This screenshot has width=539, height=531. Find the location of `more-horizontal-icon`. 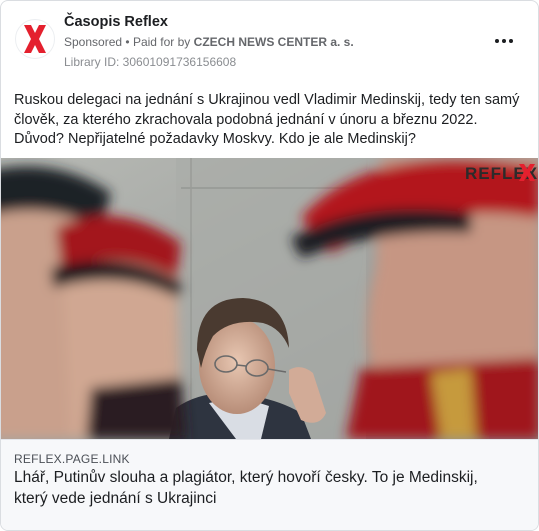

more-horizontal-icon is located at coordinates (497, 41).